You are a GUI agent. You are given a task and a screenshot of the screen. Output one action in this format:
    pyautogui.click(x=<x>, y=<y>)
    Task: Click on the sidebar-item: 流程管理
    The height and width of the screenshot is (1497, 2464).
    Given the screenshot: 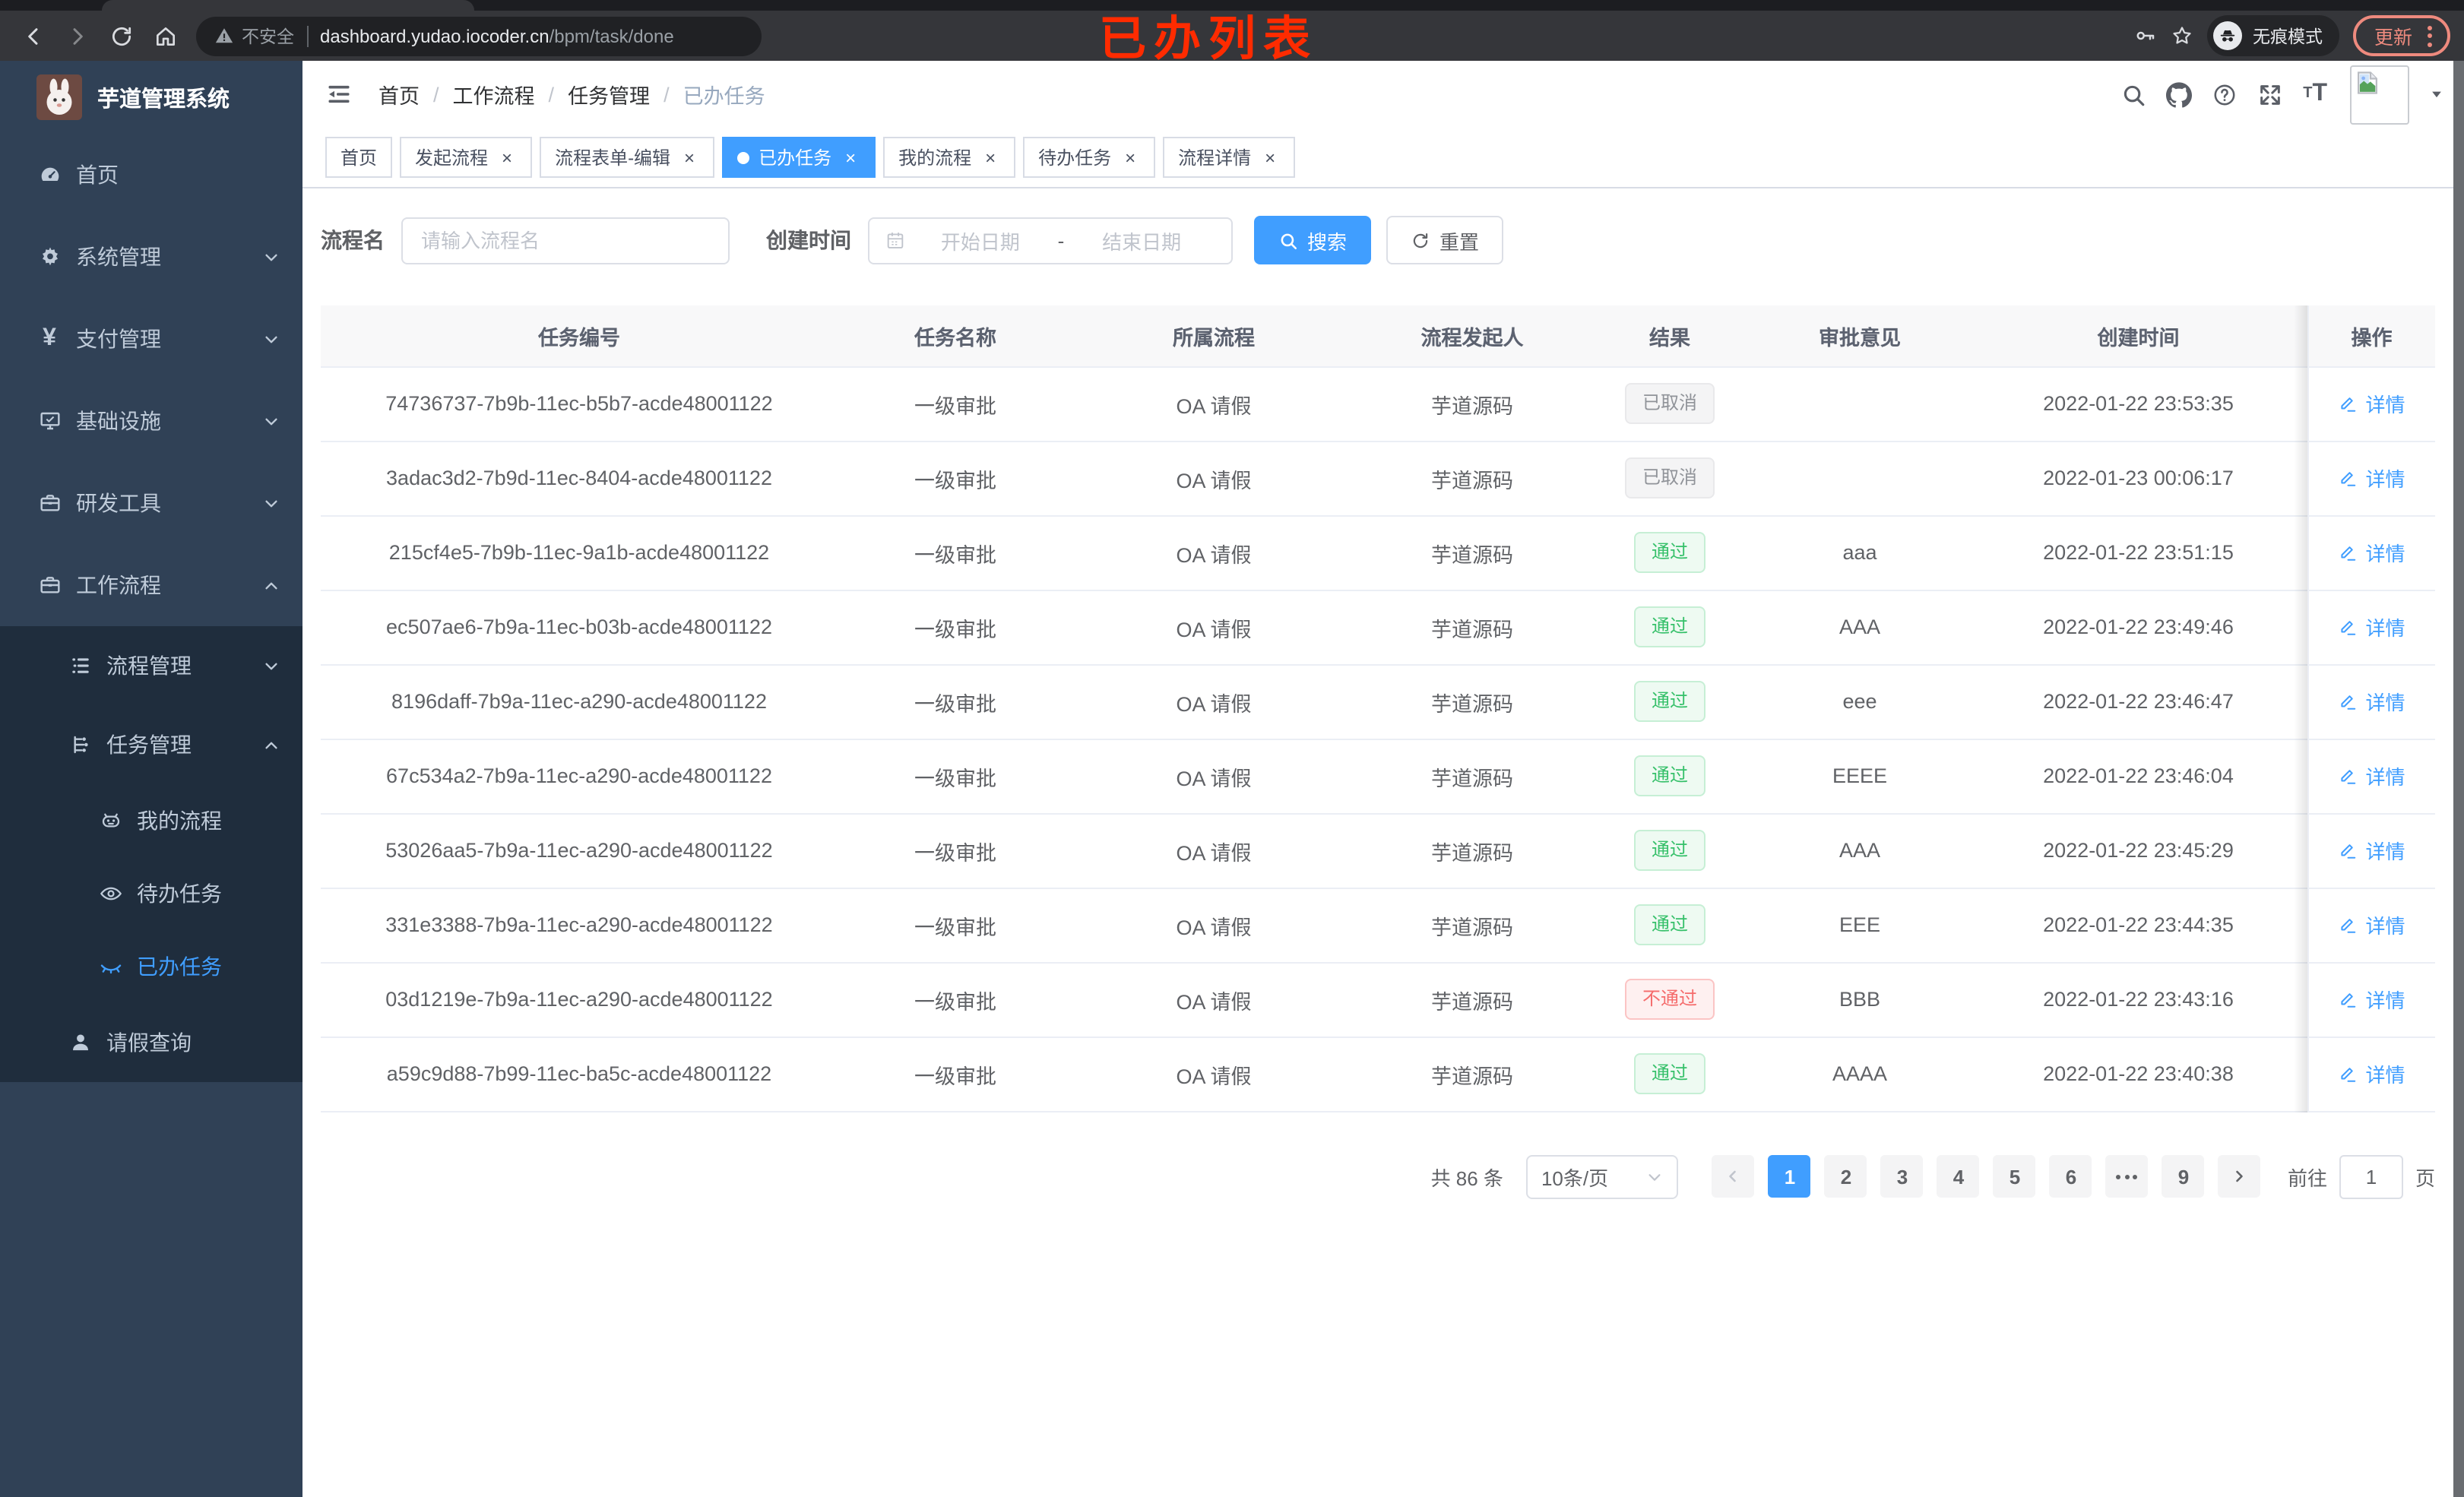 What is the action you would take?
    pyautogui.click(x=151, y=665)
    